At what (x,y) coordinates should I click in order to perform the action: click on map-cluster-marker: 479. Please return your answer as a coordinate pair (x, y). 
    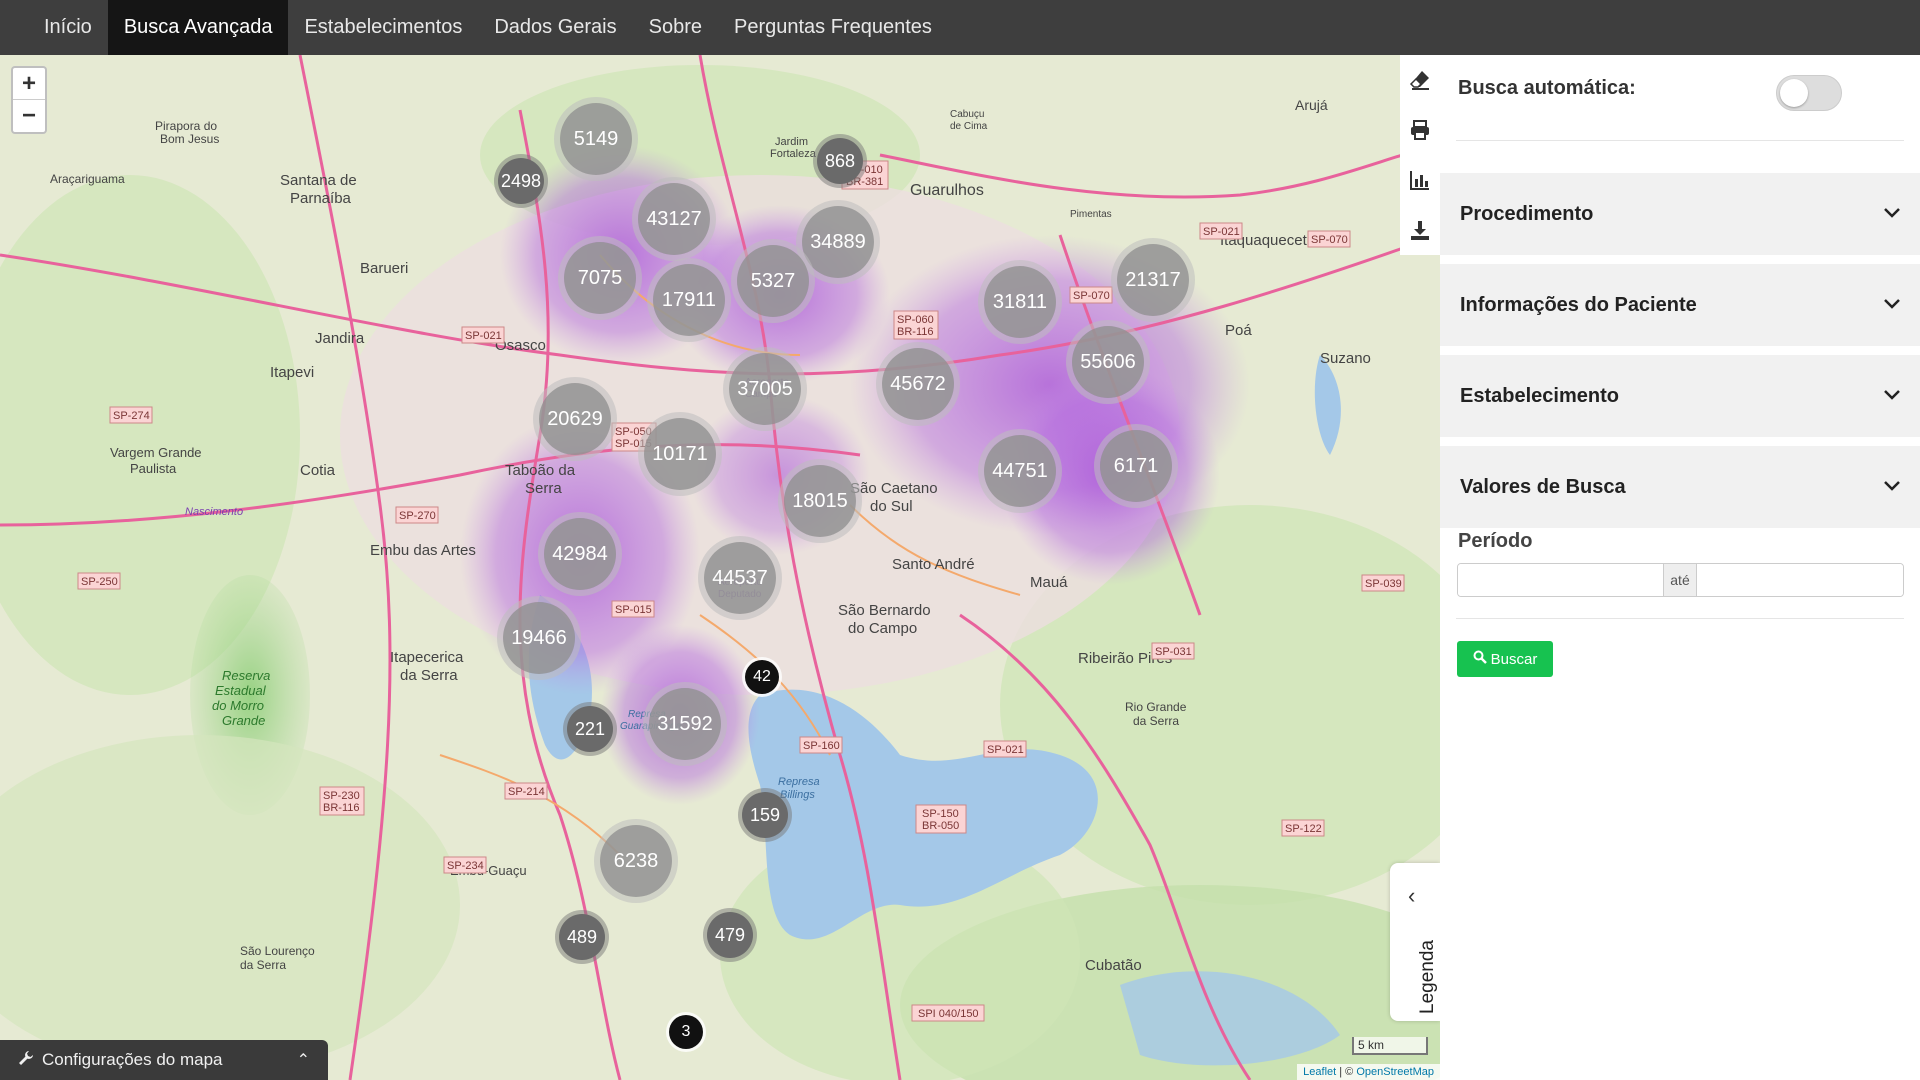
    Looking at the image, I should click on (730, 935).